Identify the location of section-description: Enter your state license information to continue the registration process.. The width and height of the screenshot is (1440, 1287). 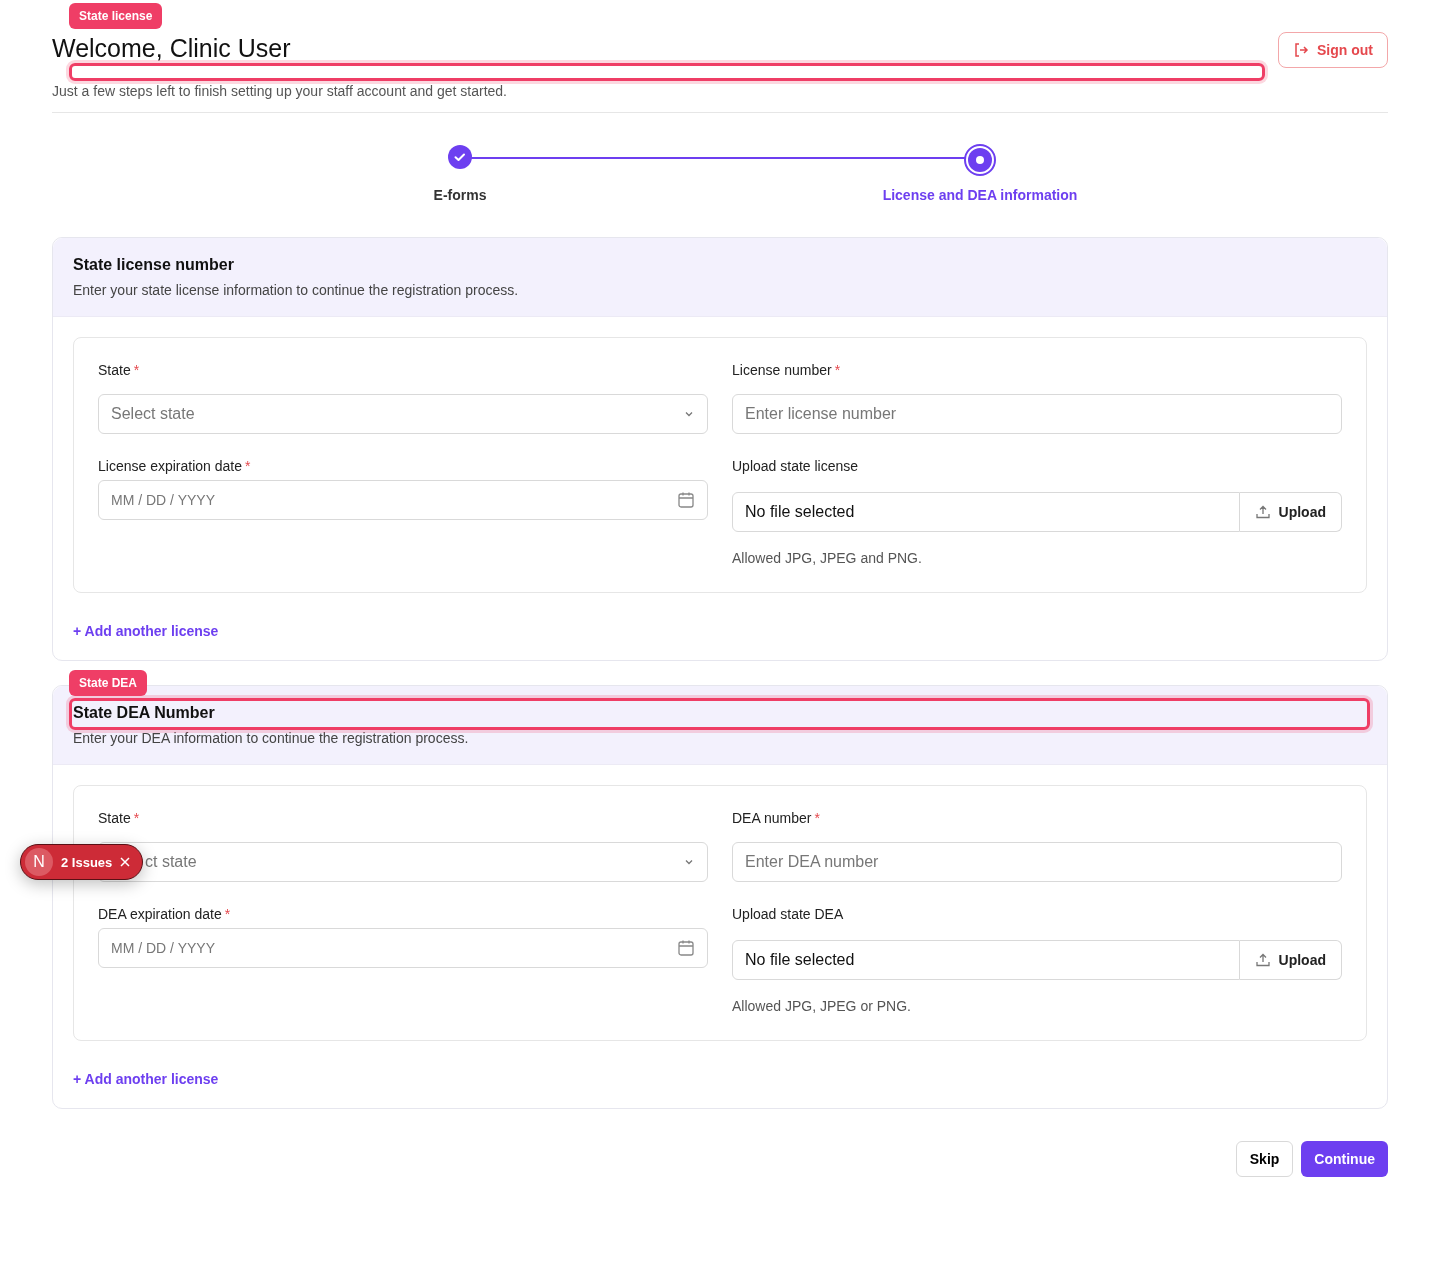
(296, 290).